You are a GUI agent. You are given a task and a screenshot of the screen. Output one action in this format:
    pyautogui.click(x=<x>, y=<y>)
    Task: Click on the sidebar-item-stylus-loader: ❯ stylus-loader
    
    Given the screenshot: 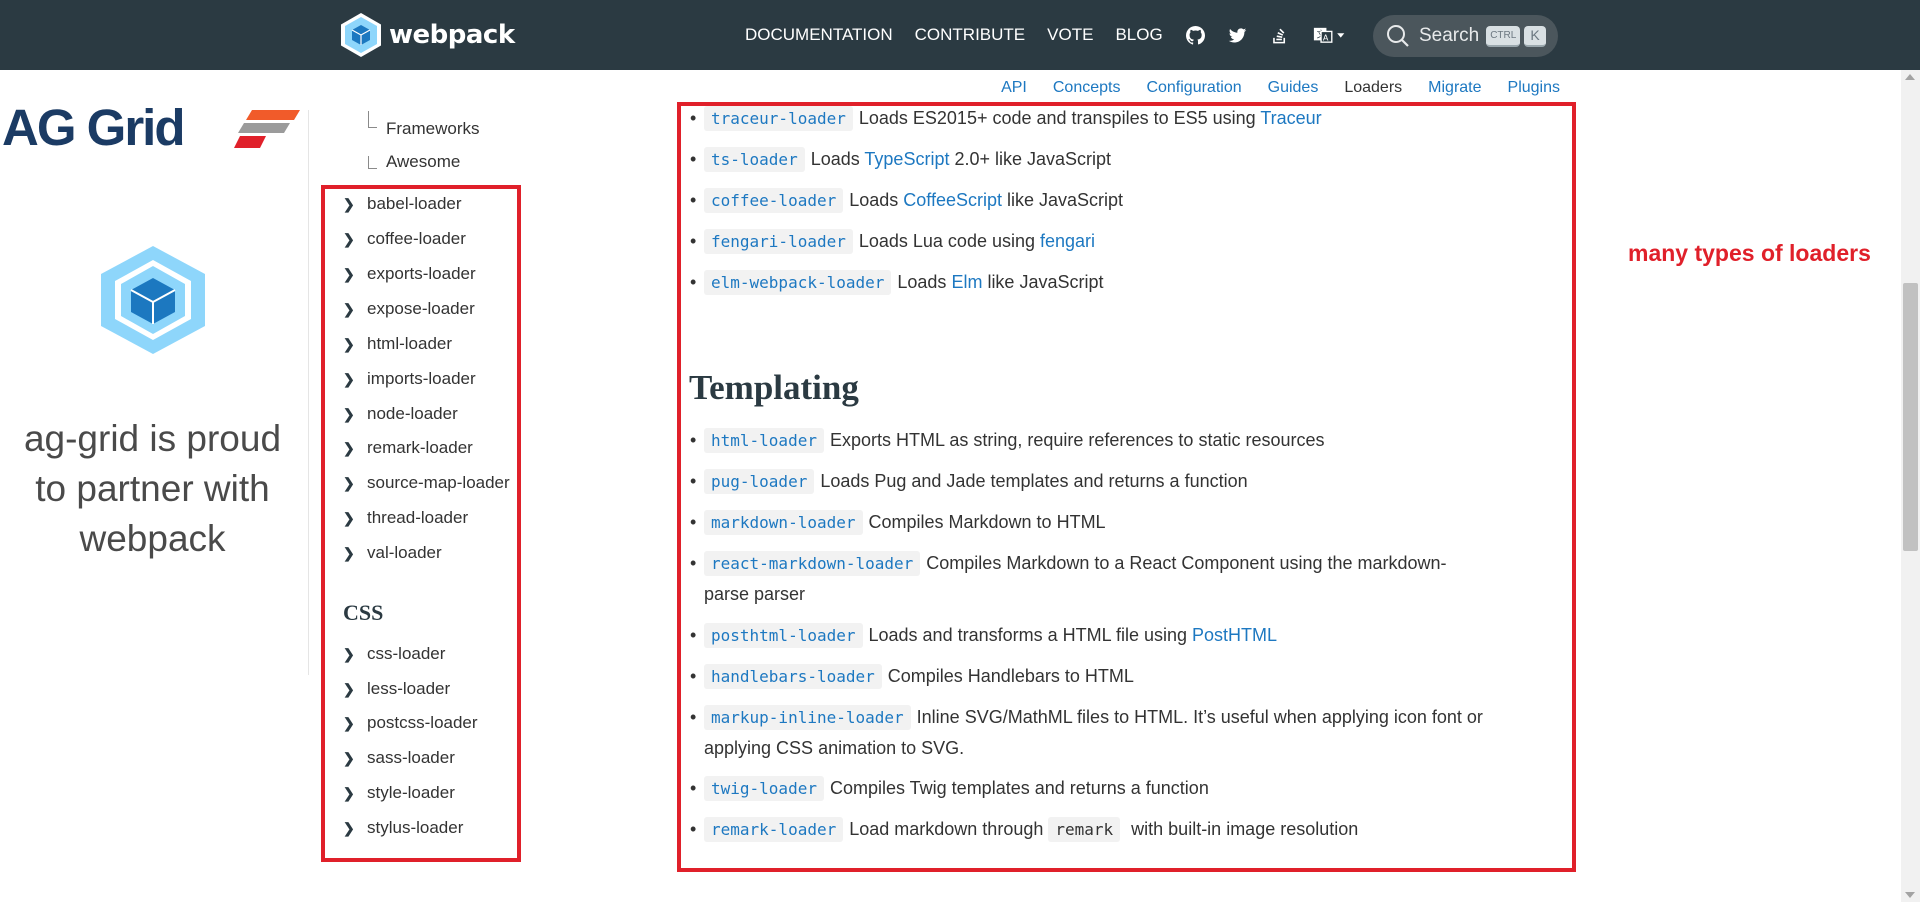 What is the action you would take?
    pyautogui.click(x=403, y=828)
    